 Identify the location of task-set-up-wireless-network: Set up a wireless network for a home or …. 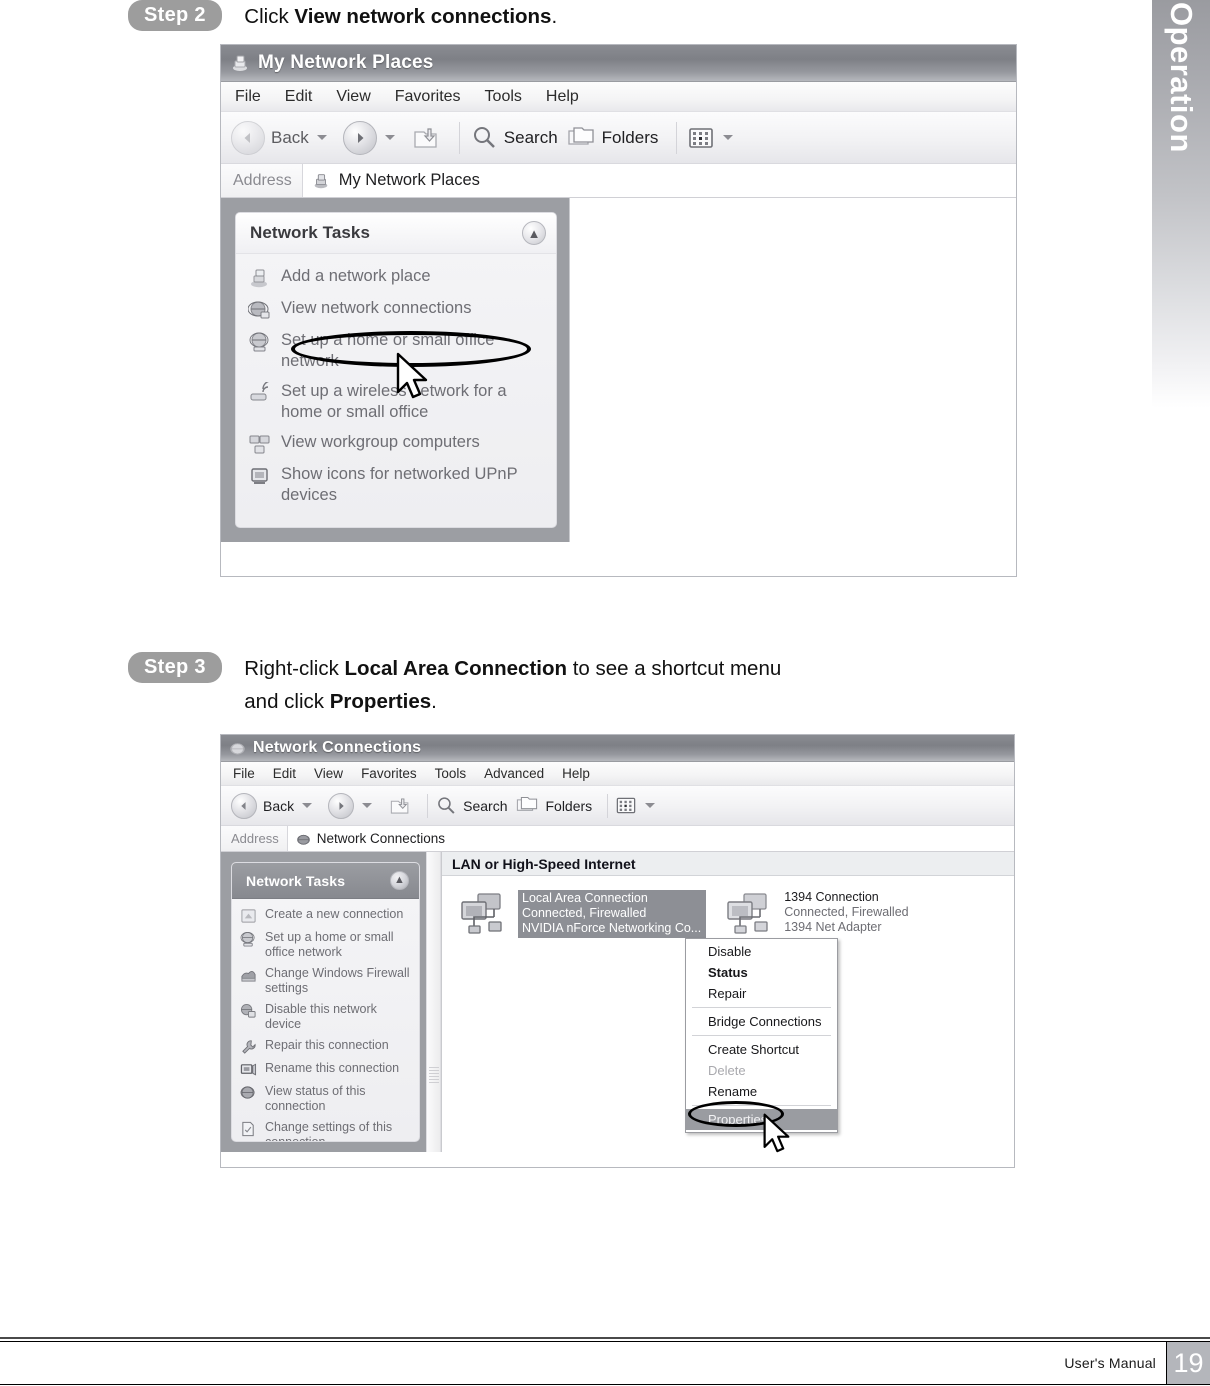
(397, 402).